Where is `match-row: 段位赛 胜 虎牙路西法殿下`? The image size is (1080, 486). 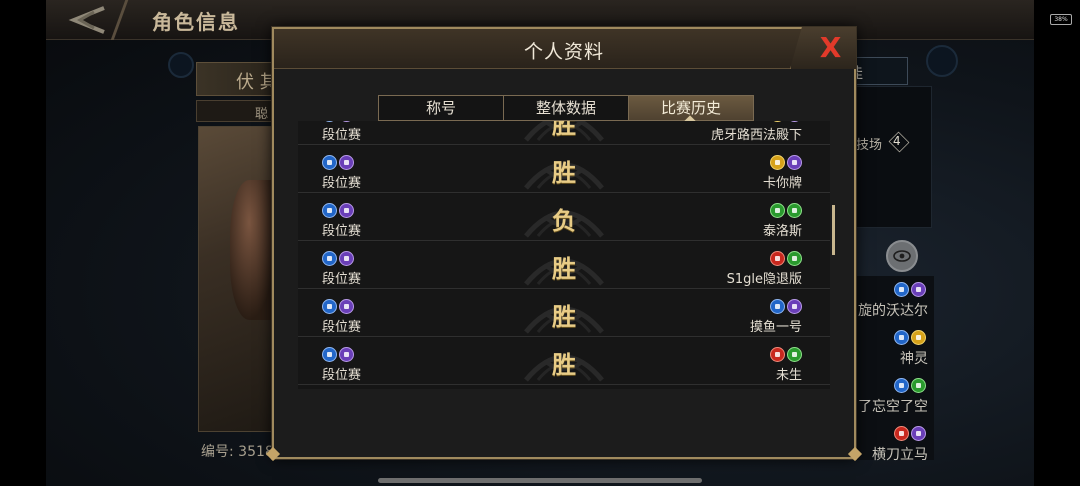
match-row: 段位赛 胜 虎牙路西法殿下 is located at coordinates (564, 133).